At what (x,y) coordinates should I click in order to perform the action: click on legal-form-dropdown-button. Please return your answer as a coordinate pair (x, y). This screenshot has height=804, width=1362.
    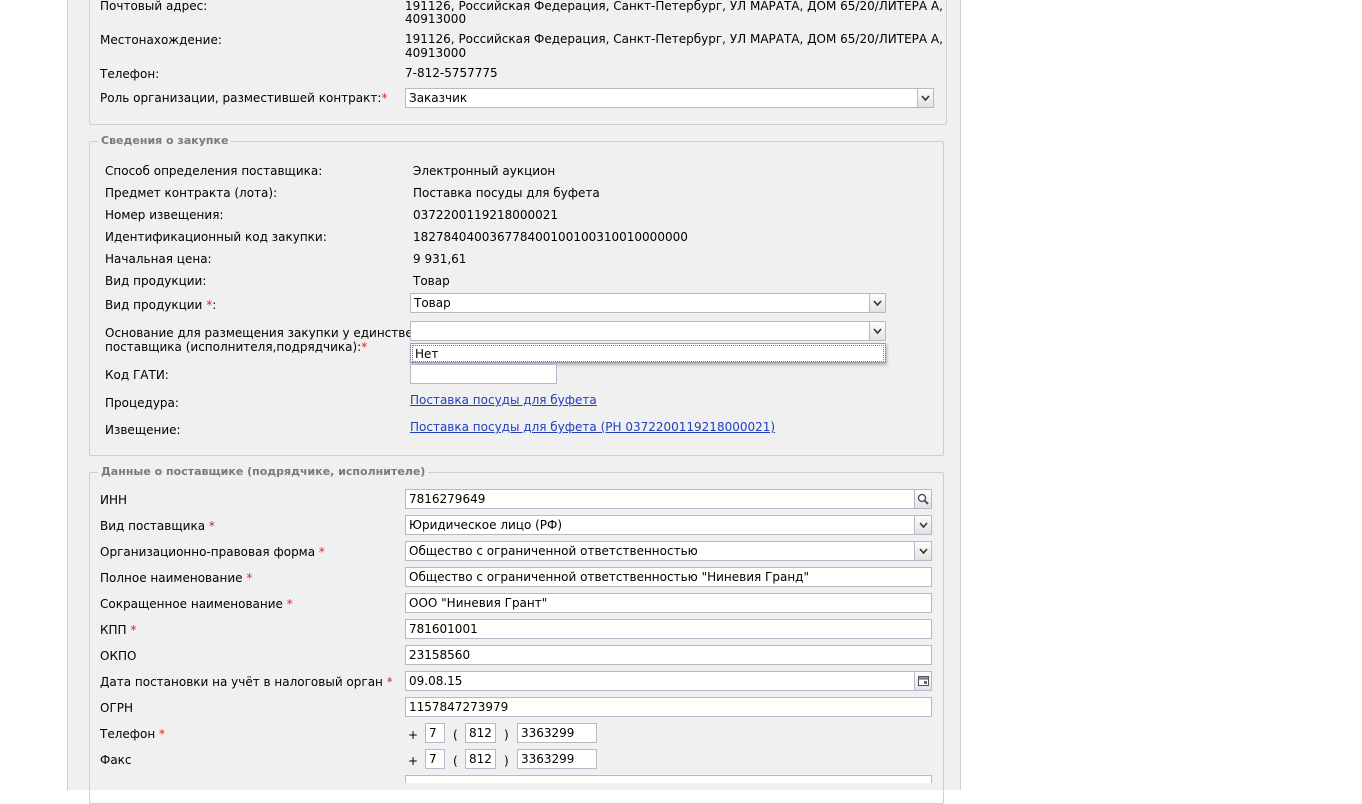
    Looking at the image, I should click on (923, 551).